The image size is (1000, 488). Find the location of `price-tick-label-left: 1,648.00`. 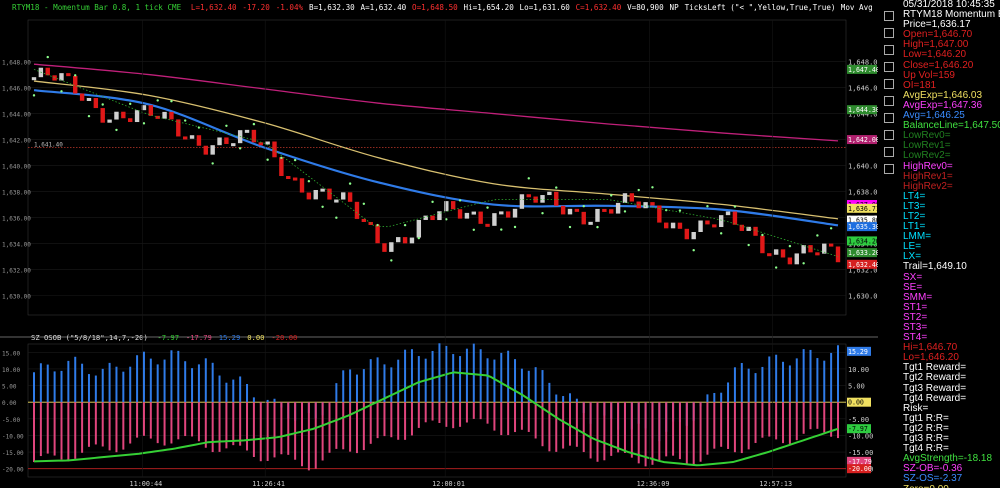

price-tick-label-left: 1,648.00 is located at coordinates (16, 63).